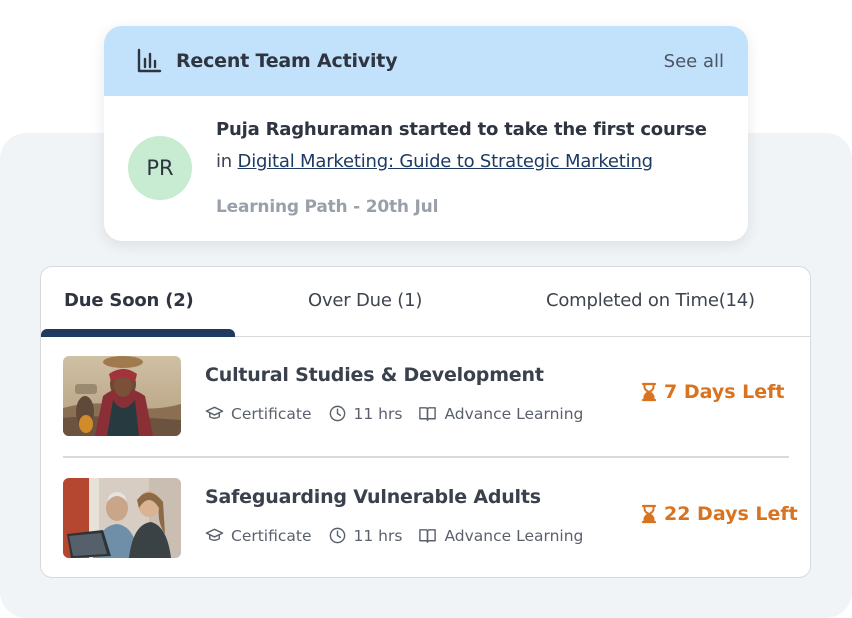  What do you see at coordinates (138, 333) in the screenshot?
I see `active-tab-indicator` at bounding box center [138, 333].